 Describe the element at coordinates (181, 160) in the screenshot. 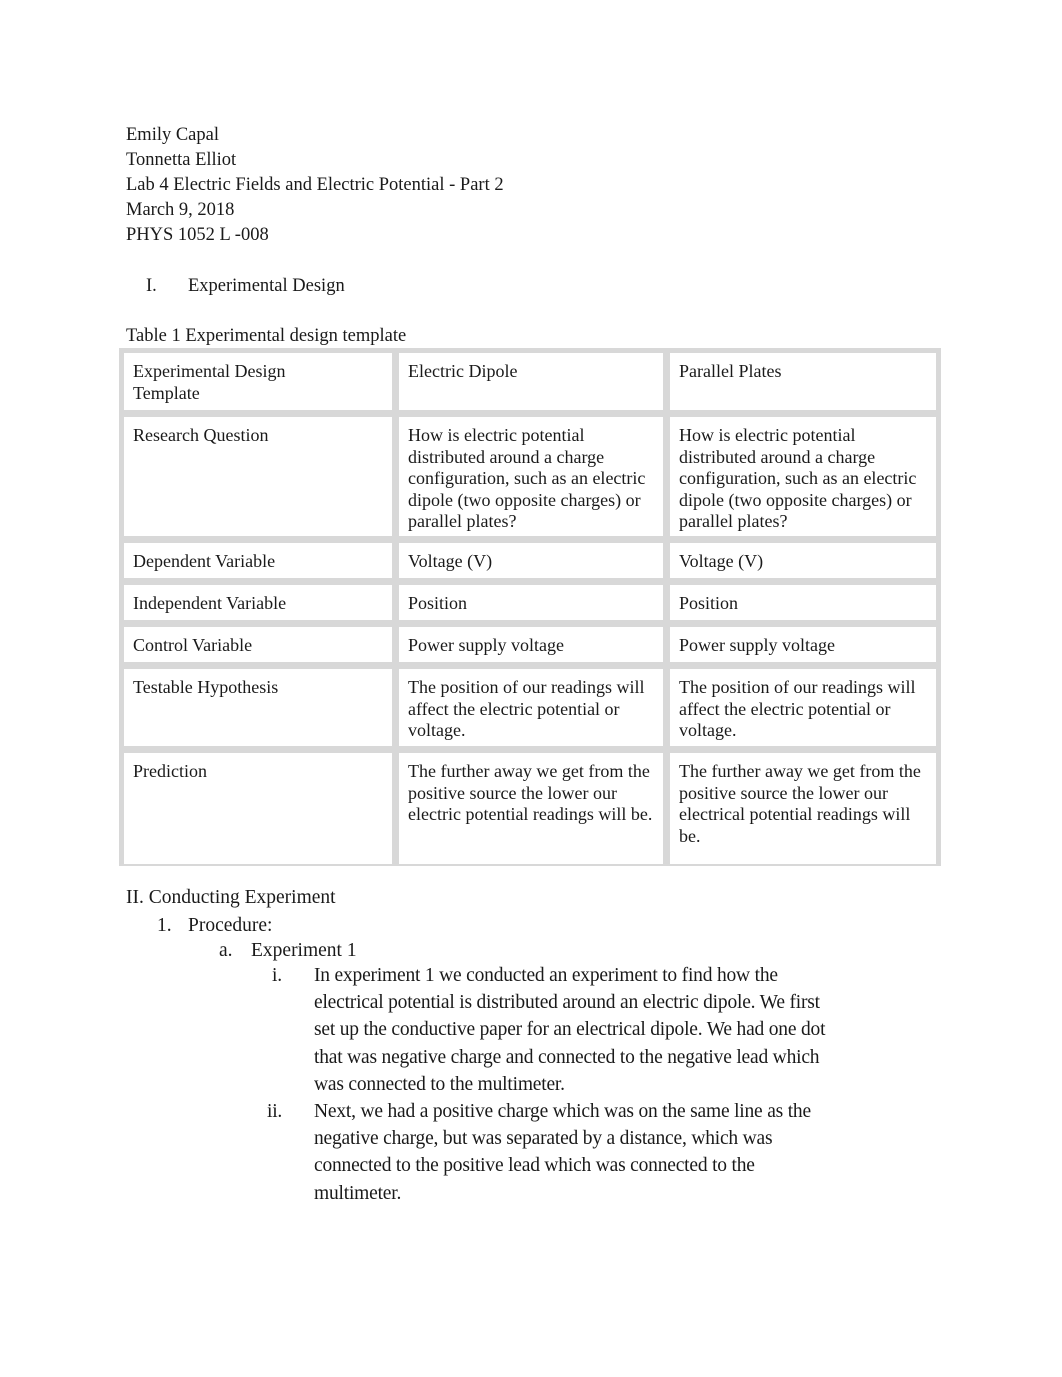

I see `author-name-2: Tonnetta Elliot` at that location.